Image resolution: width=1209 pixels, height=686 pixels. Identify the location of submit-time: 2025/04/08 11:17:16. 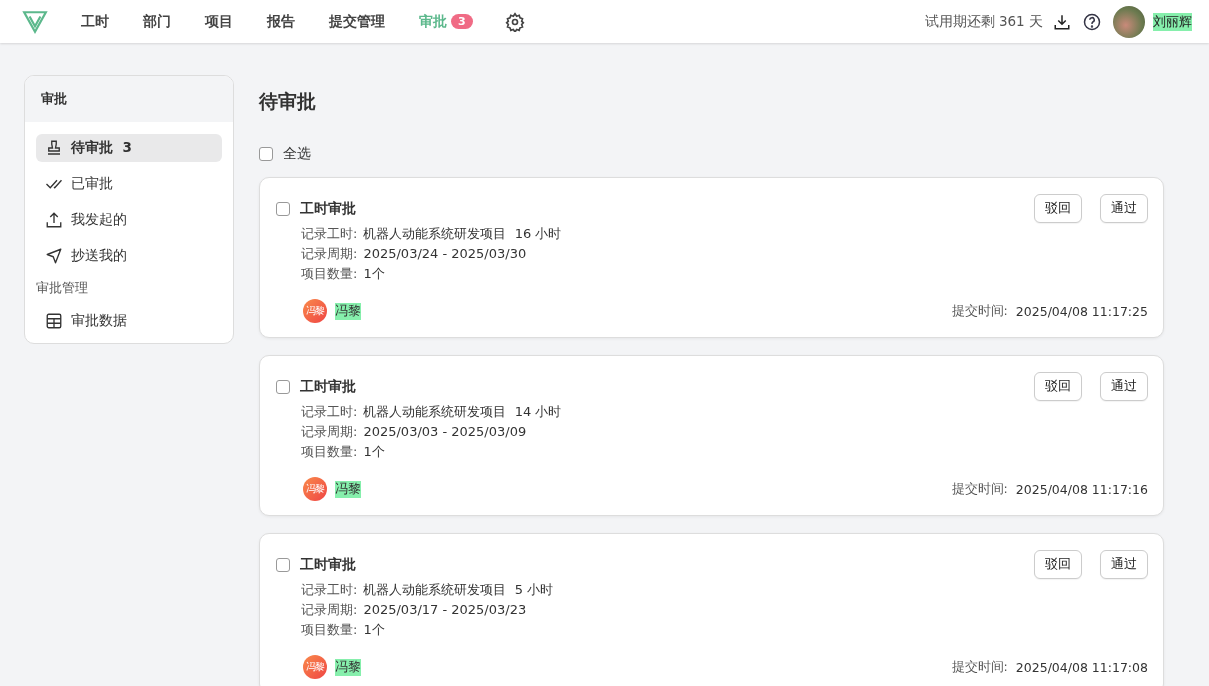
(1081, 489).